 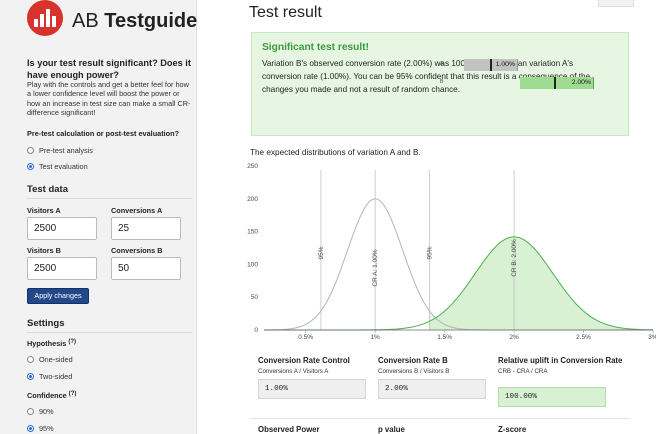 What do you see at coordinates (491, 65) in the screenshot?
I see `bar-a-marker` at bounding box center [491, 65].